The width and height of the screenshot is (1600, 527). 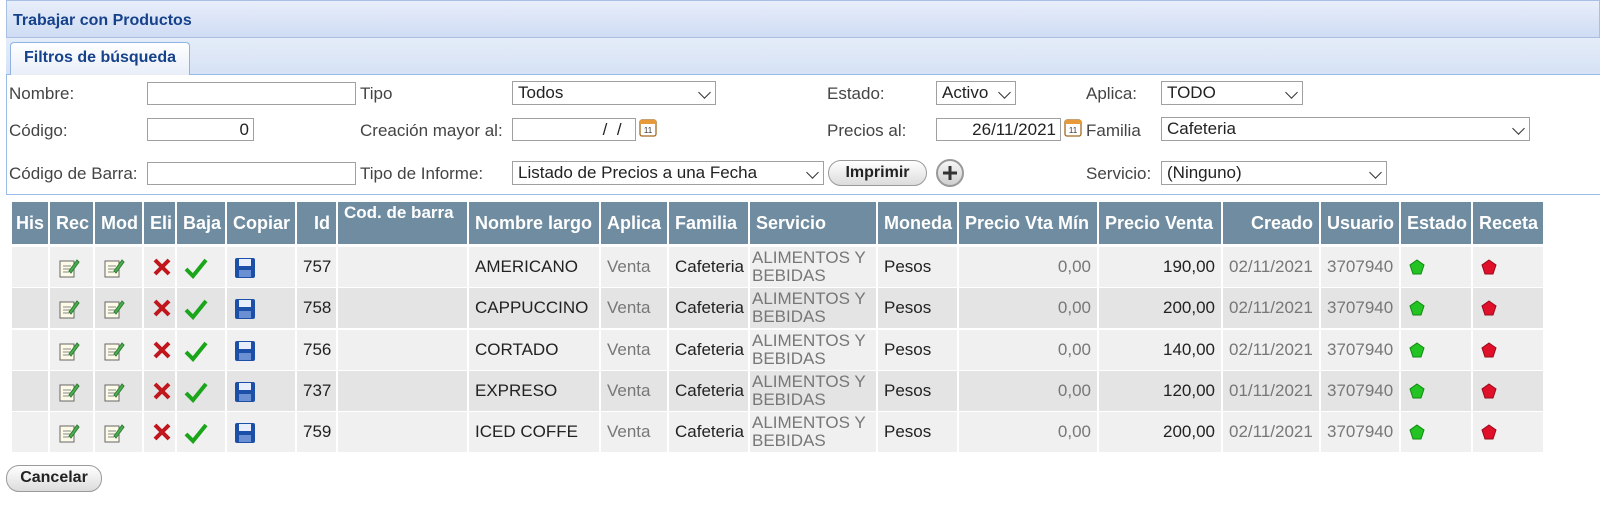 What do you see at coordinates (574, 129) in the screenshot?
I see `creacion-date-input: / /` at bounding box center [574, 129].